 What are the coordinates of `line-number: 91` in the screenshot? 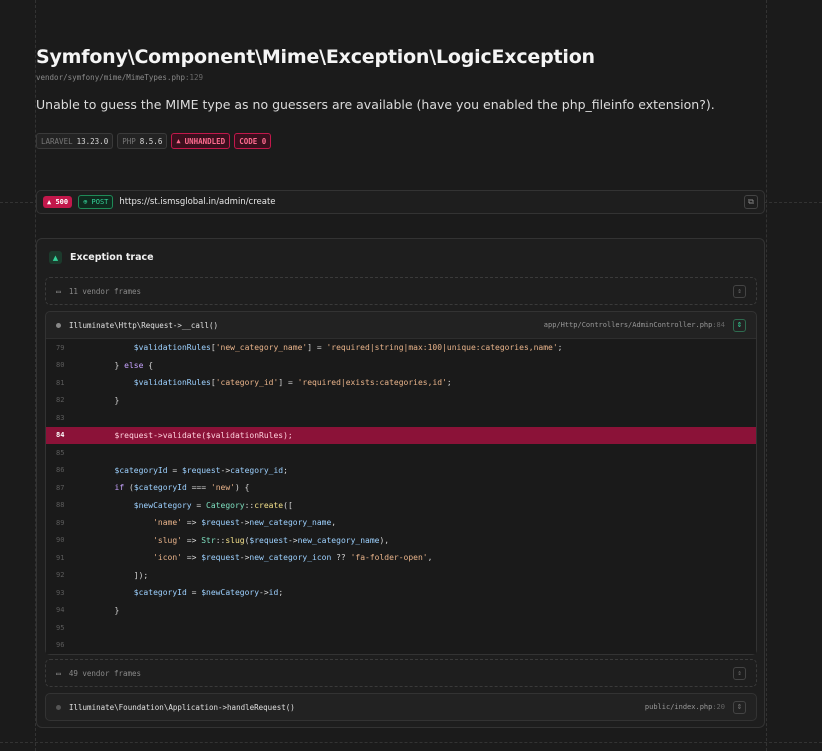 It's located at (60, 557).